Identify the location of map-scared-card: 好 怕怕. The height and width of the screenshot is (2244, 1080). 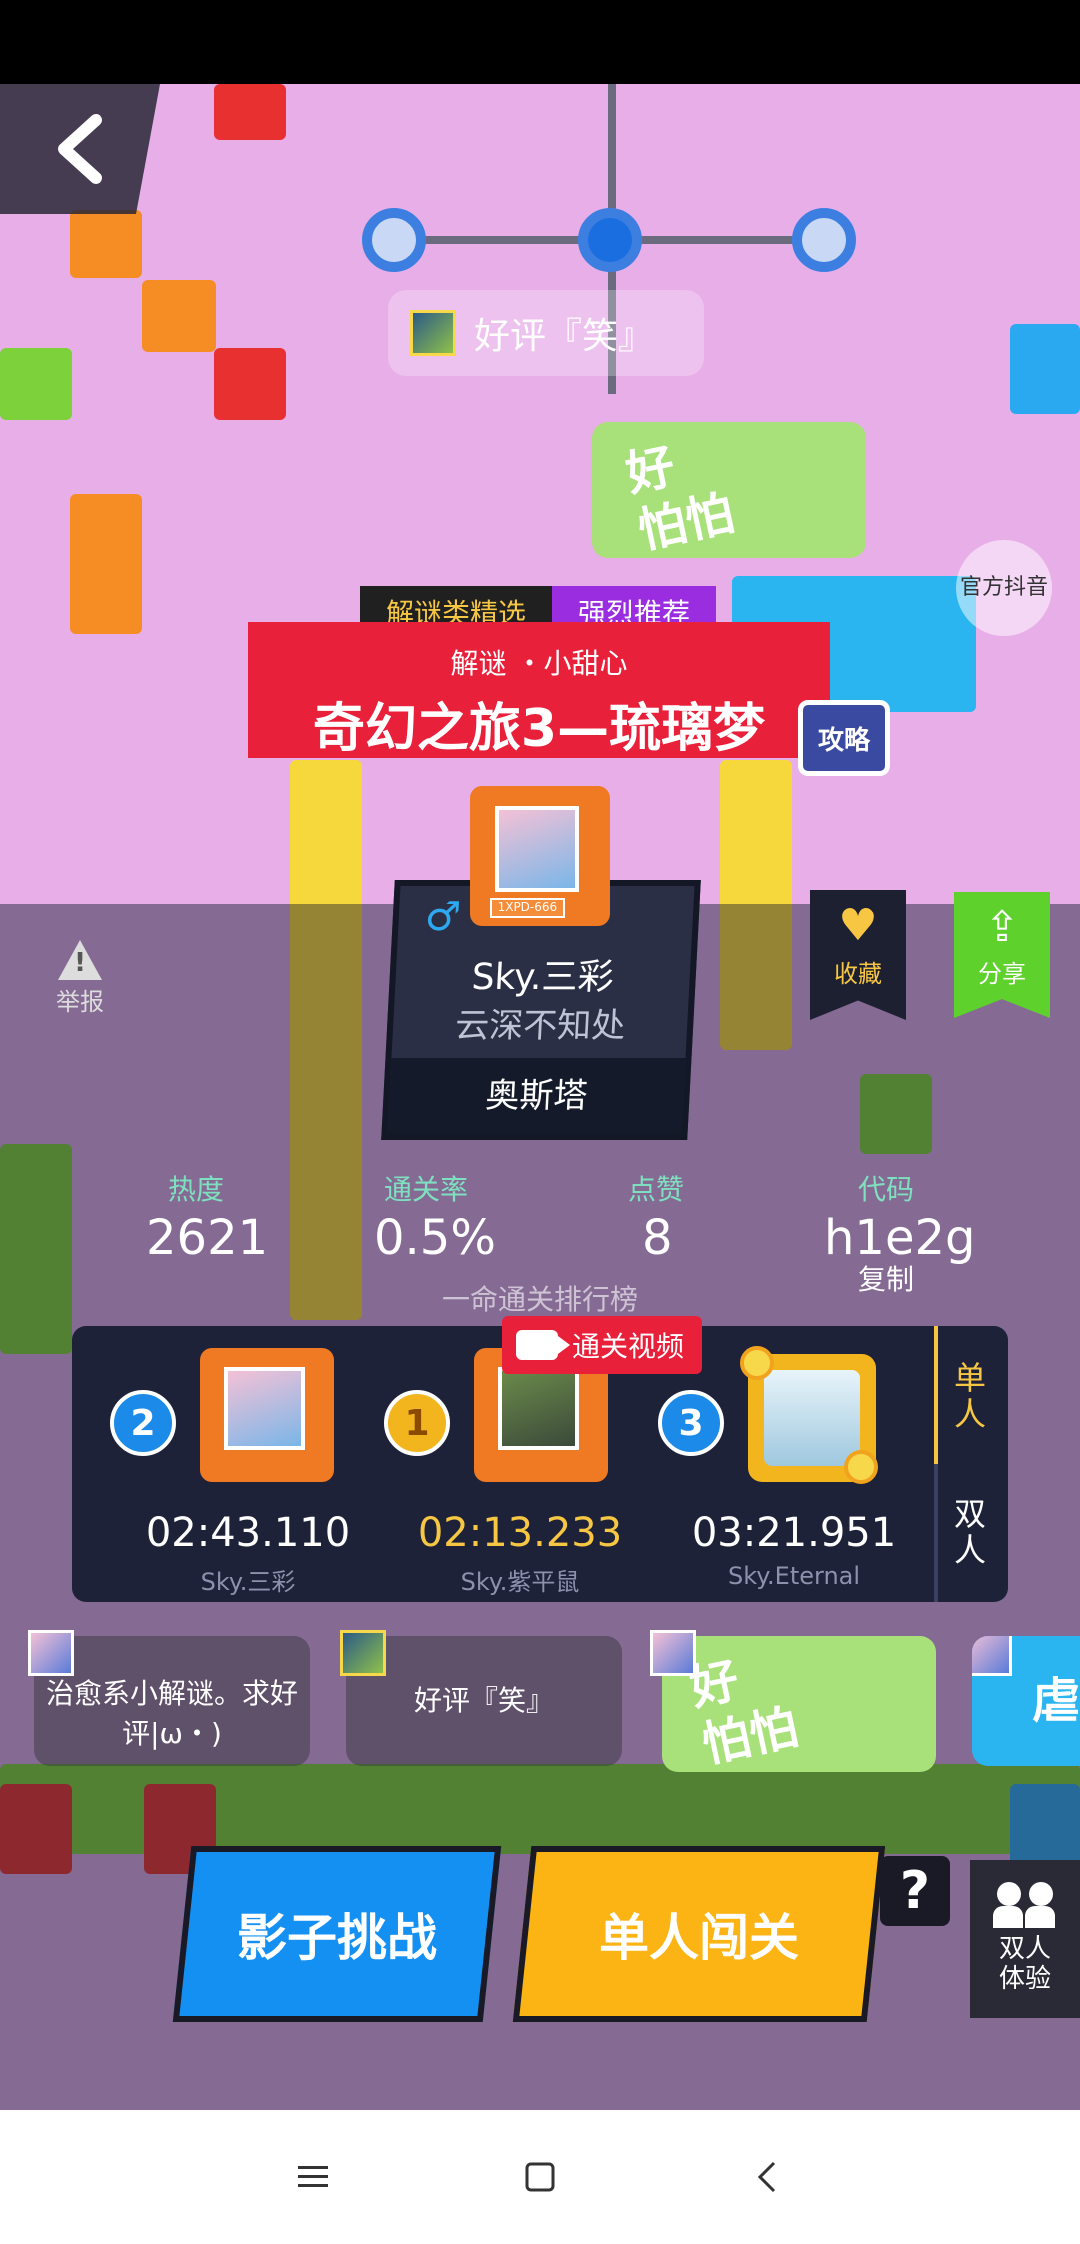
(729, 491).